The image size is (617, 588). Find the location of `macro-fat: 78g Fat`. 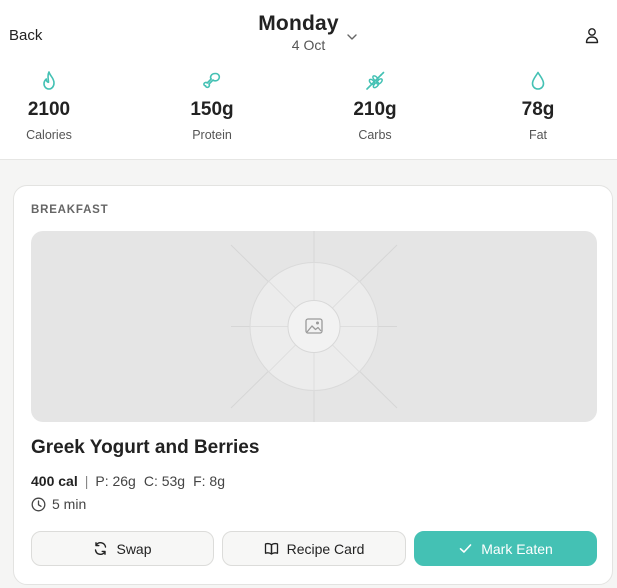

macro-fat: 78g Fat is located at coordinates (538, 106).